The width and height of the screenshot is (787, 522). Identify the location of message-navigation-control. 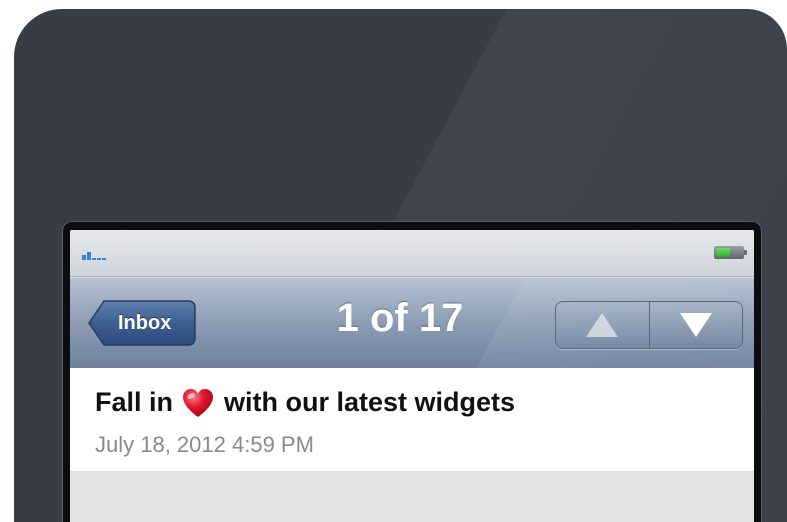
(649, 325).